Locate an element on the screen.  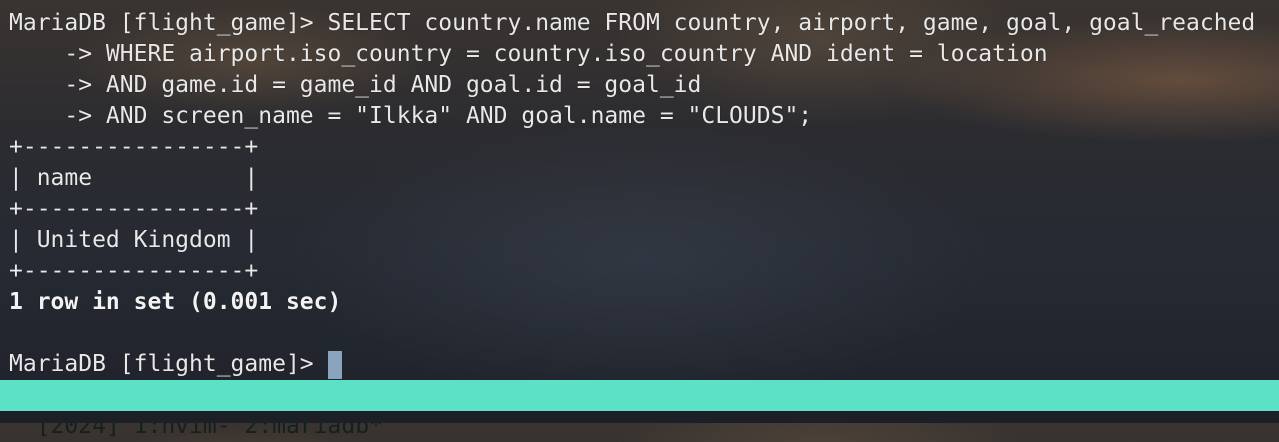
tmux-status-bar: [2024] 1:nvim- 2:mariadb* is located at coordinates (639, 409).